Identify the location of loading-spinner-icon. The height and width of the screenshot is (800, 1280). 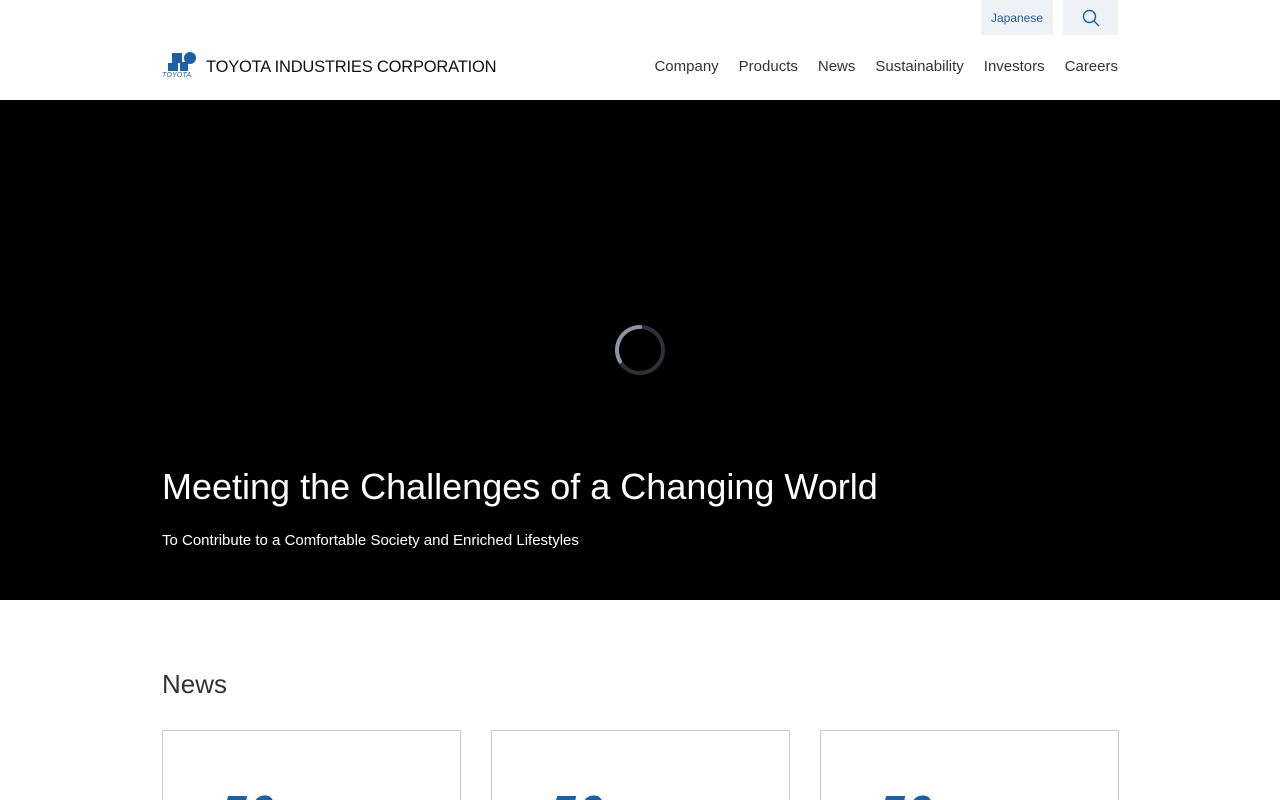
(640, 350).